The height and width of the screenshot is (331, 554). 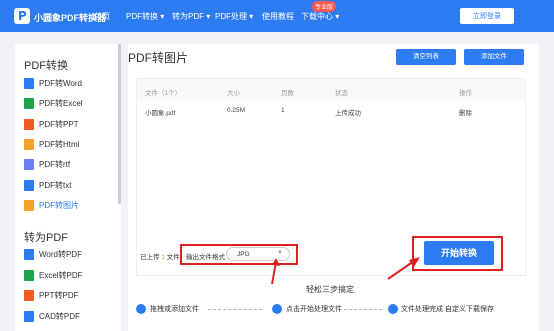 What do you see at coordinates (191, 16) in the screenshot?
I see `nav-to-pdf: 转为PDF ▾` at bounding box center [191, 16].